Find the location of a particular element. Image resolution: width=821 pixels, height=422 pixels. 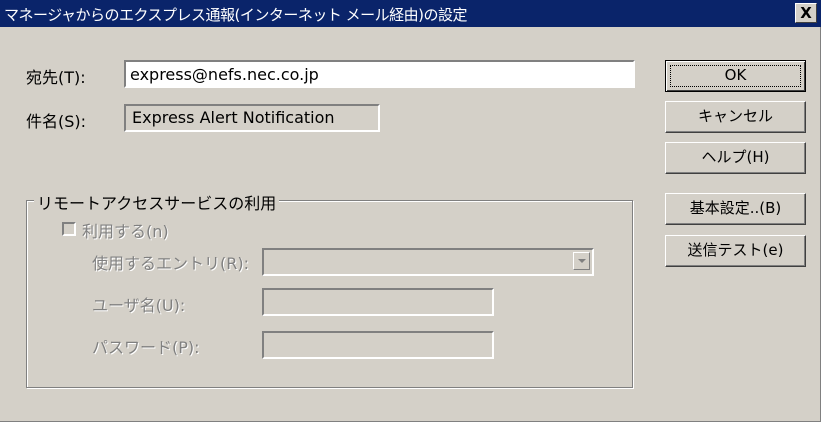

subject-value: Express Alert Notification is located at coordinates (233, 117).